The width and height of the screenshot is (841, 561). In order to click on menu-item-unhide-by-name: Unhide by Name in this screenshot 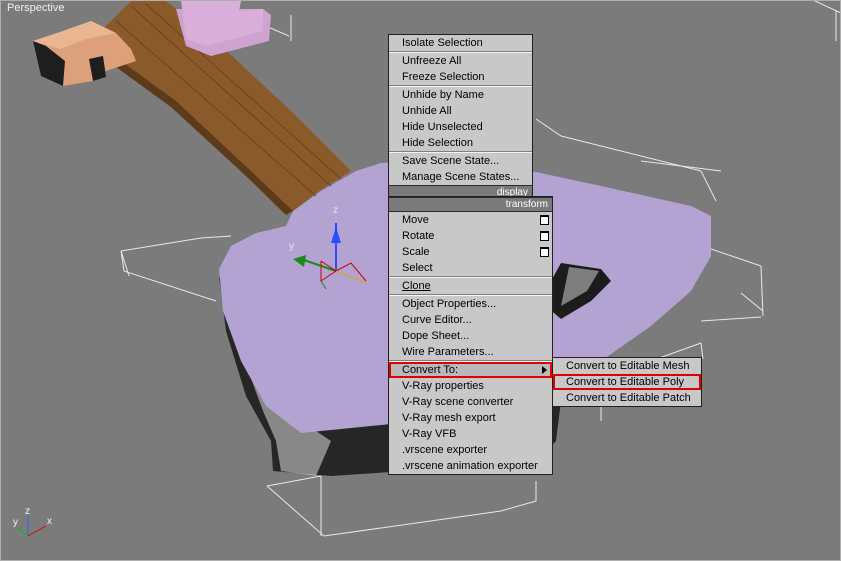, I will do `click(460, 95)`.